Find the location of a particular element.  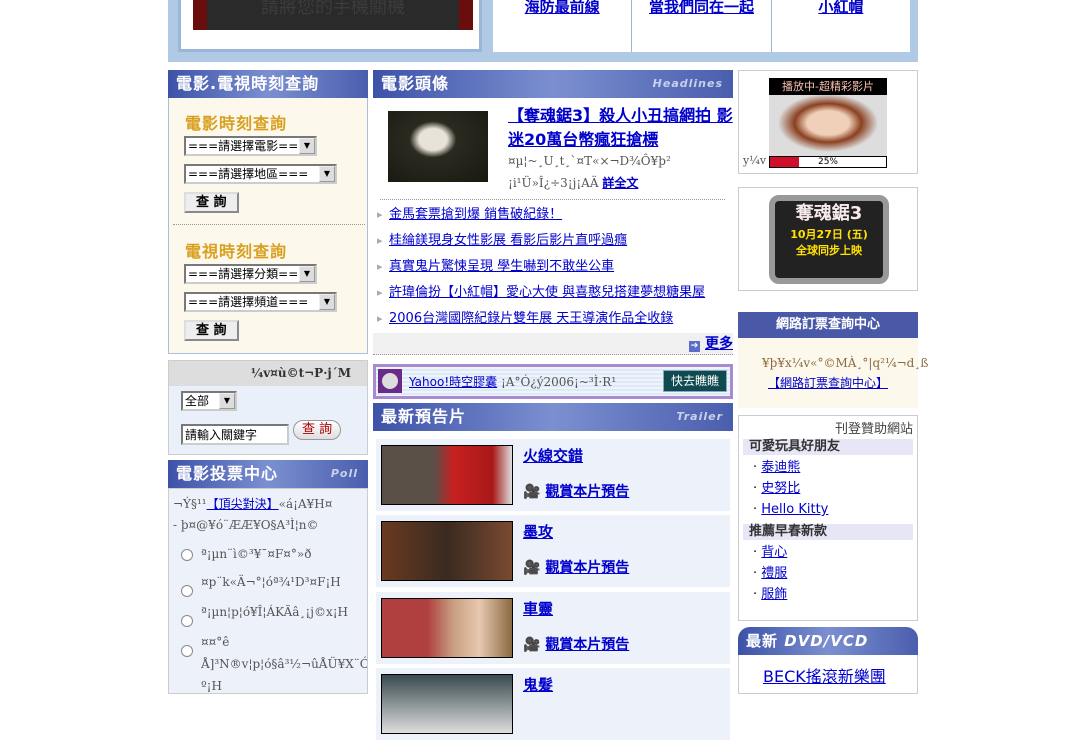

sponsor-link: 服飾 is located at coordinates (774, 594).